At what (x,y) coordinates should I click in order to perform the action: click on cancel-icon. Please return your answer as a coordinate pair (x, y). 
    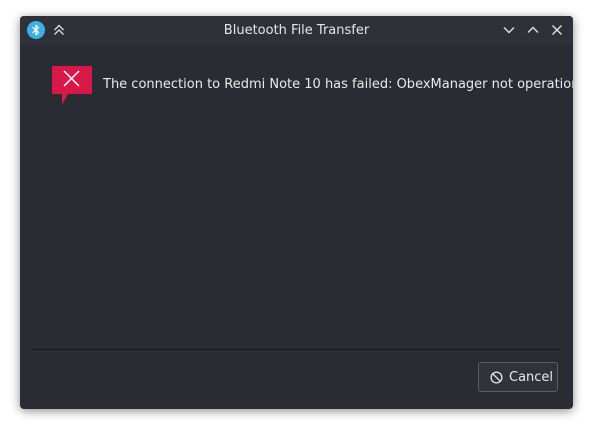
    Looking at the image, I should click on (496, 377).